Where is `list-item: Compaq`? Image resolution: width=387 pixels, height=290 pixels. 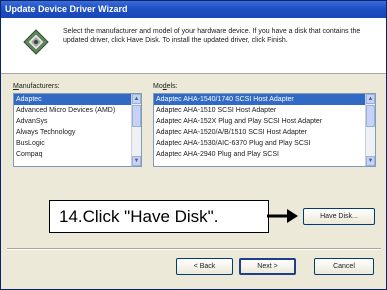
list-item: Compaq is located at coordinates (77, 154).